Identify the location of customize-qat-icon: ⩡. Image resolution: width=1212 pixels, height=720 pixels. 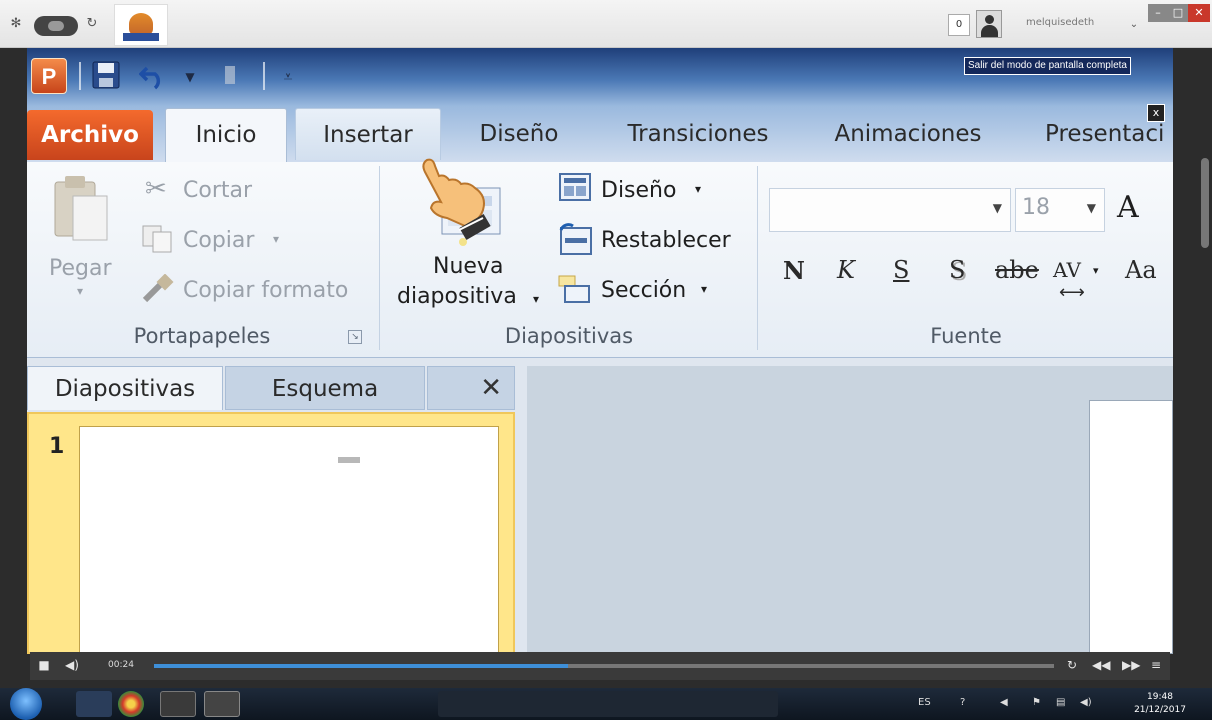
(288, 77).